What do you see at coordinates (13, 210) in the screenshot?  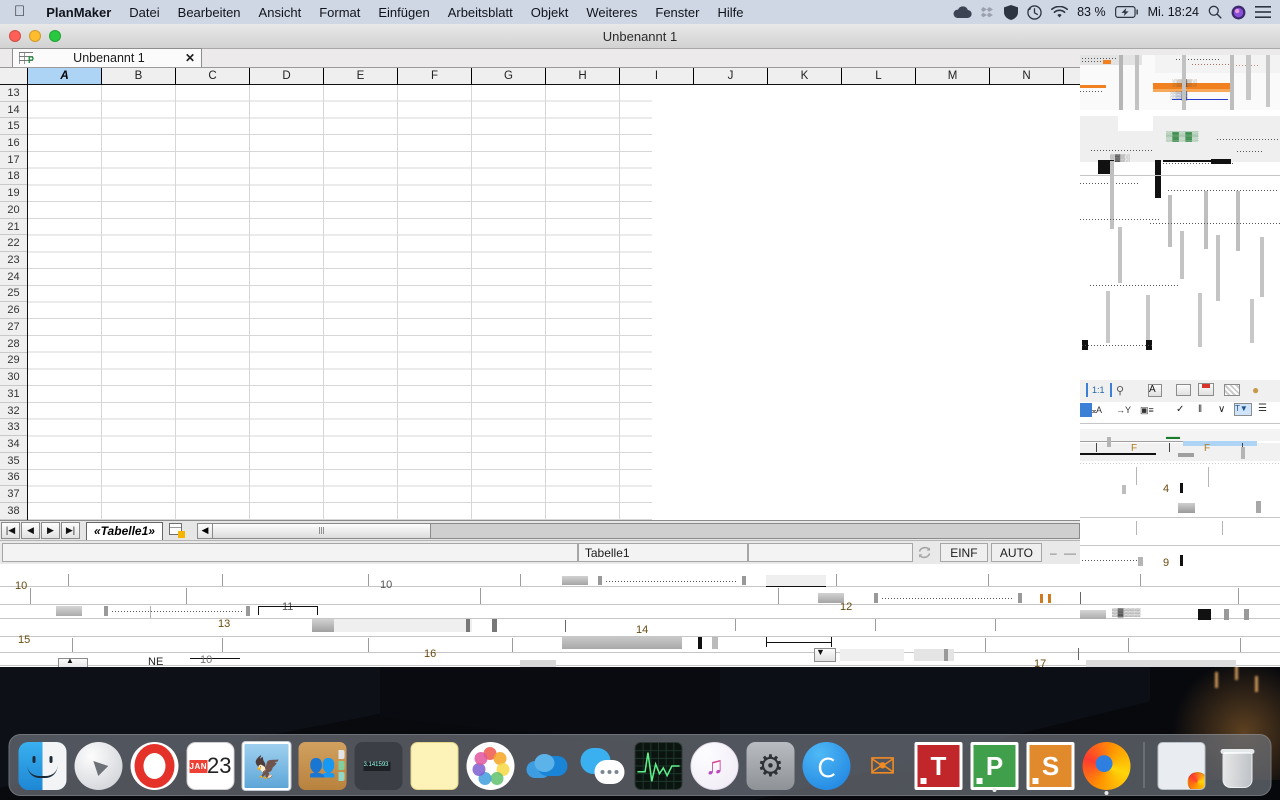 I see `row-header: 20` at bounding box center [13, 210].